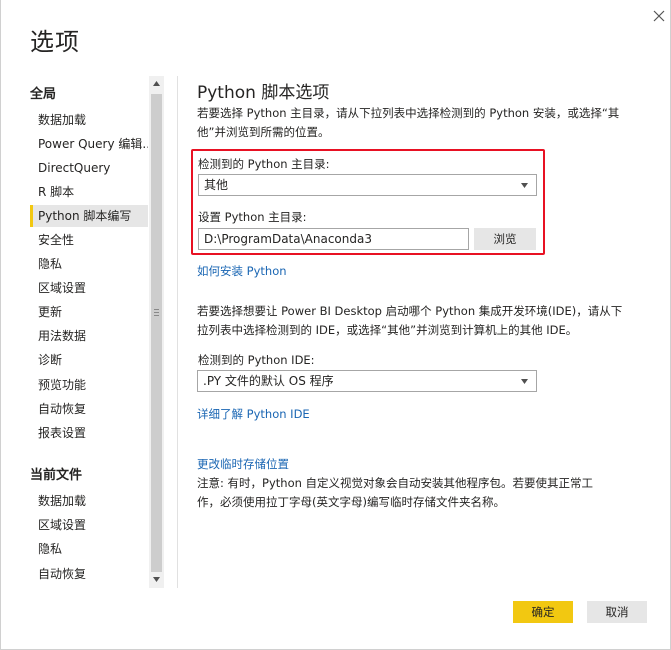  I want to click on nav-item-r-script: R 脚本, so click(89, 192).